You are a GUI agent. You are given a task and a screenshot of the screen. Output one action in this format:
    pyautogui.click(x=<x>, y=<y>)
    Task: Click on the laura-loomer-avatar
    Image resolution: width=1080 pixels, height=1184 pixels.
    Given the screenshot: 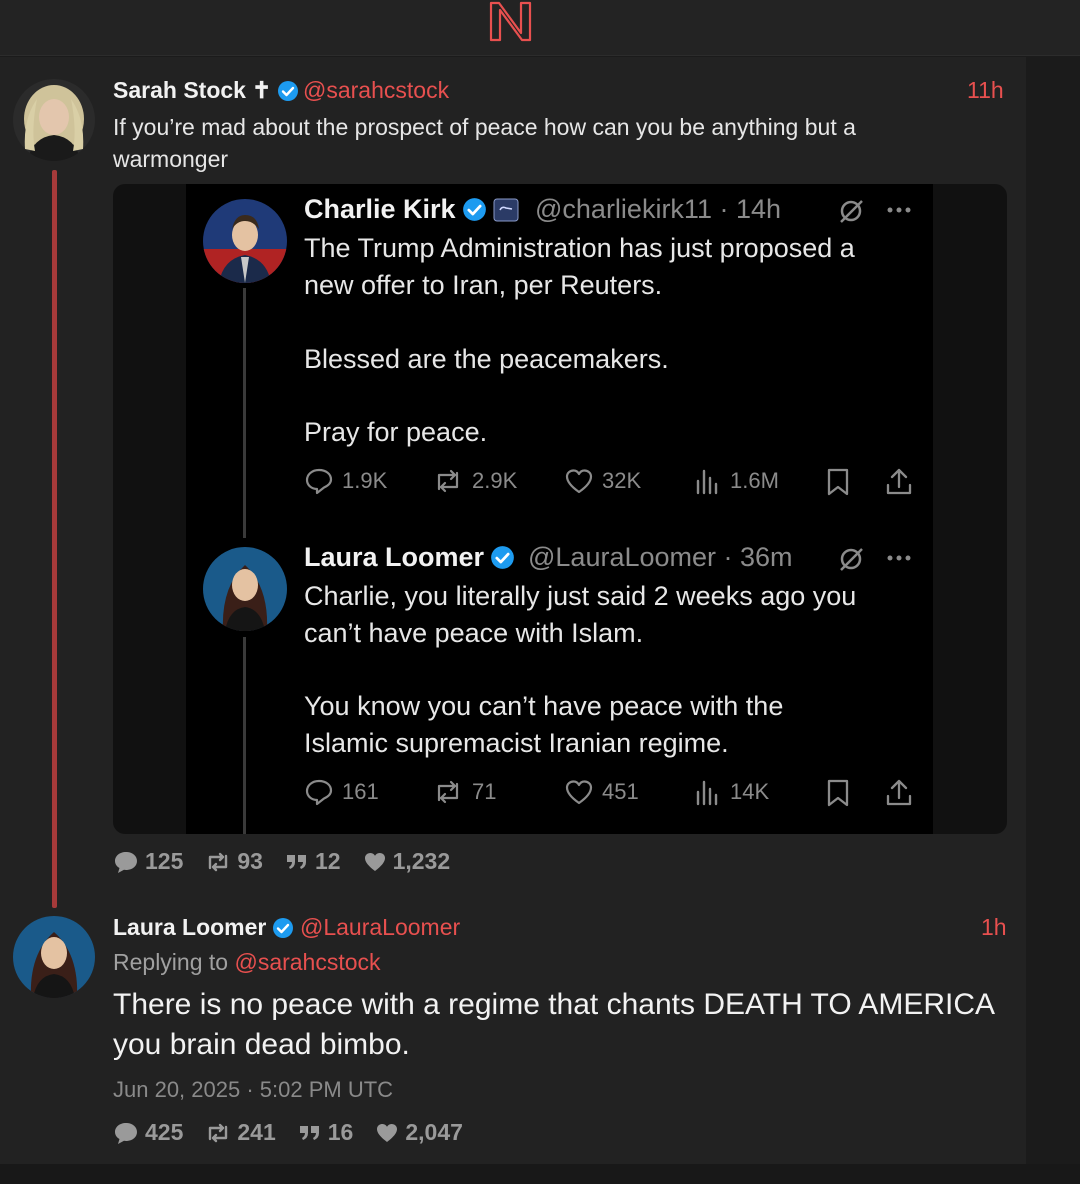 What is the action you would take?
    pyautogui.click(x=54, y=957)
    